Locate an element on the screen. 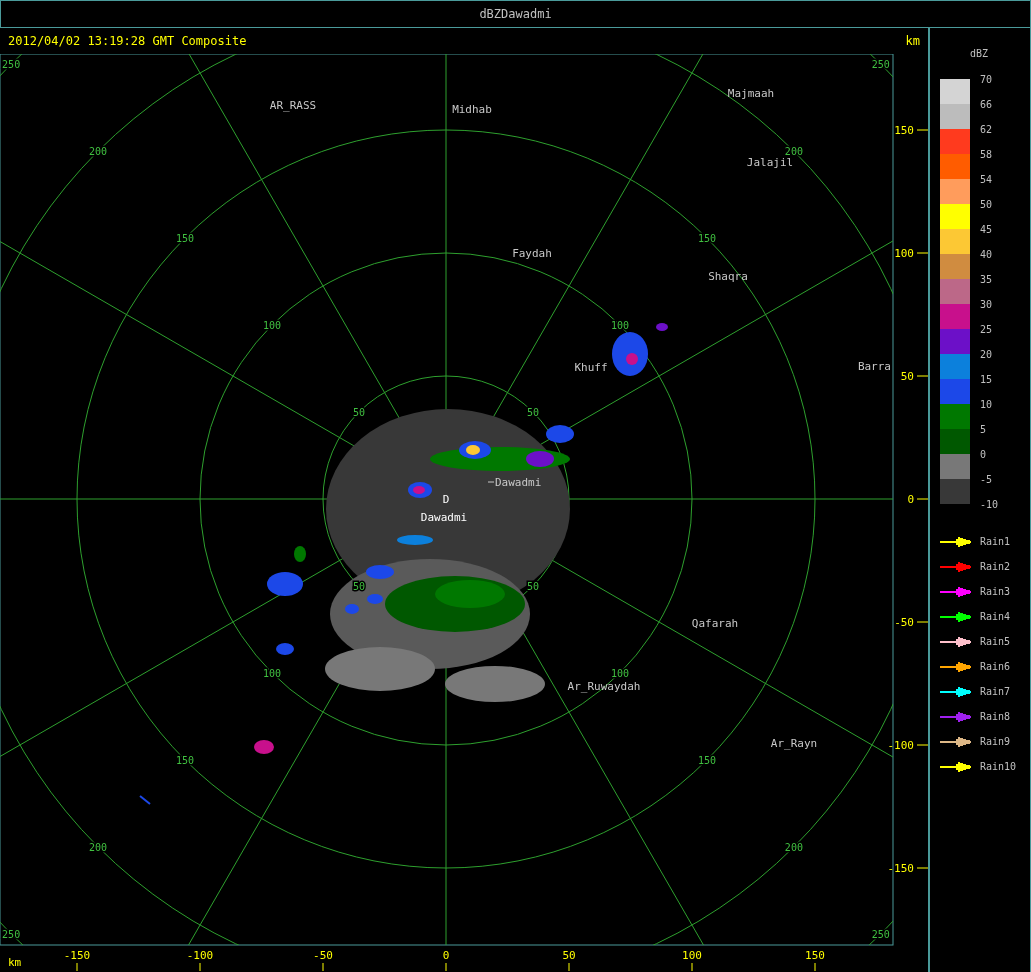 The height and width of the screenshot is (972, 1031). scale-value-label: 0 is located at coordinates (984, 455).